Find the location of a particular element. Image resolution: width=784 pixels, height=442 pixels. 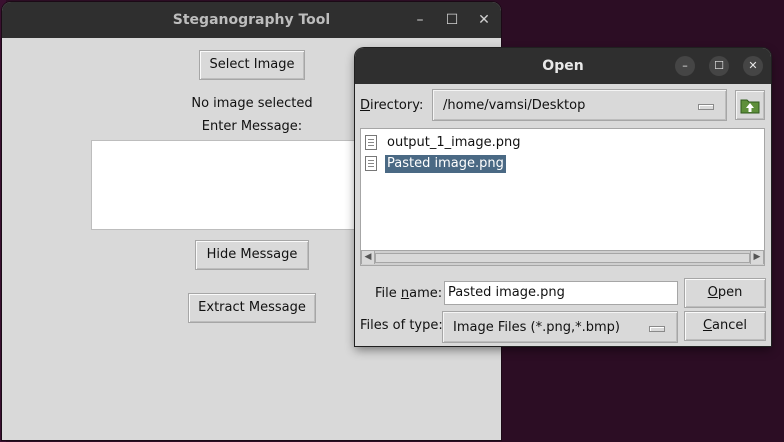

directory-label: Directory: is located at coordinates (392, 105).